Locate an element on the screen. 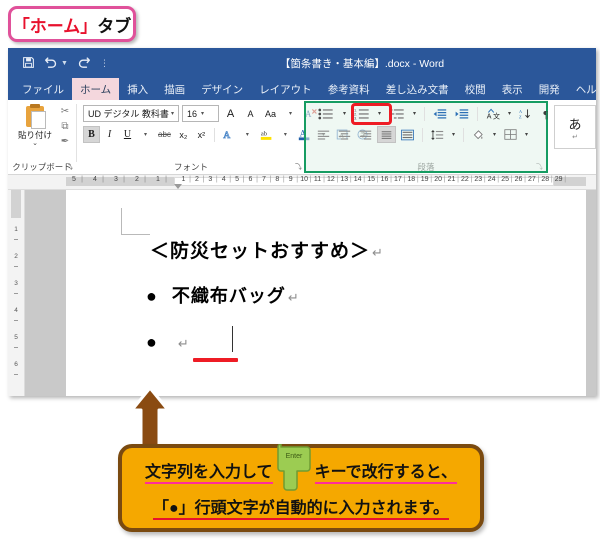 Image resolution: width=600 pixels, height=542 pixels. ribbon-tab-9: 表示 is located at coordinates (512, 89).